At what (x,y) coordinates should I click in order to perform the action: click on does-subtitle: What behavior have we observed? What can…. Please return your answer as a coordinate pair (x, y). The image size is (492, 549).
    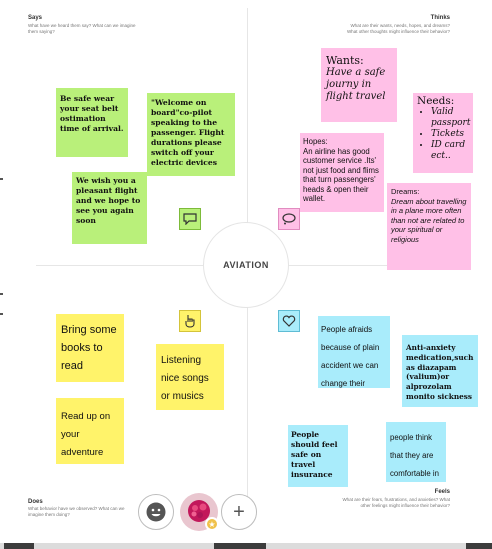
    Looking at the image, I should click on (76, 511).